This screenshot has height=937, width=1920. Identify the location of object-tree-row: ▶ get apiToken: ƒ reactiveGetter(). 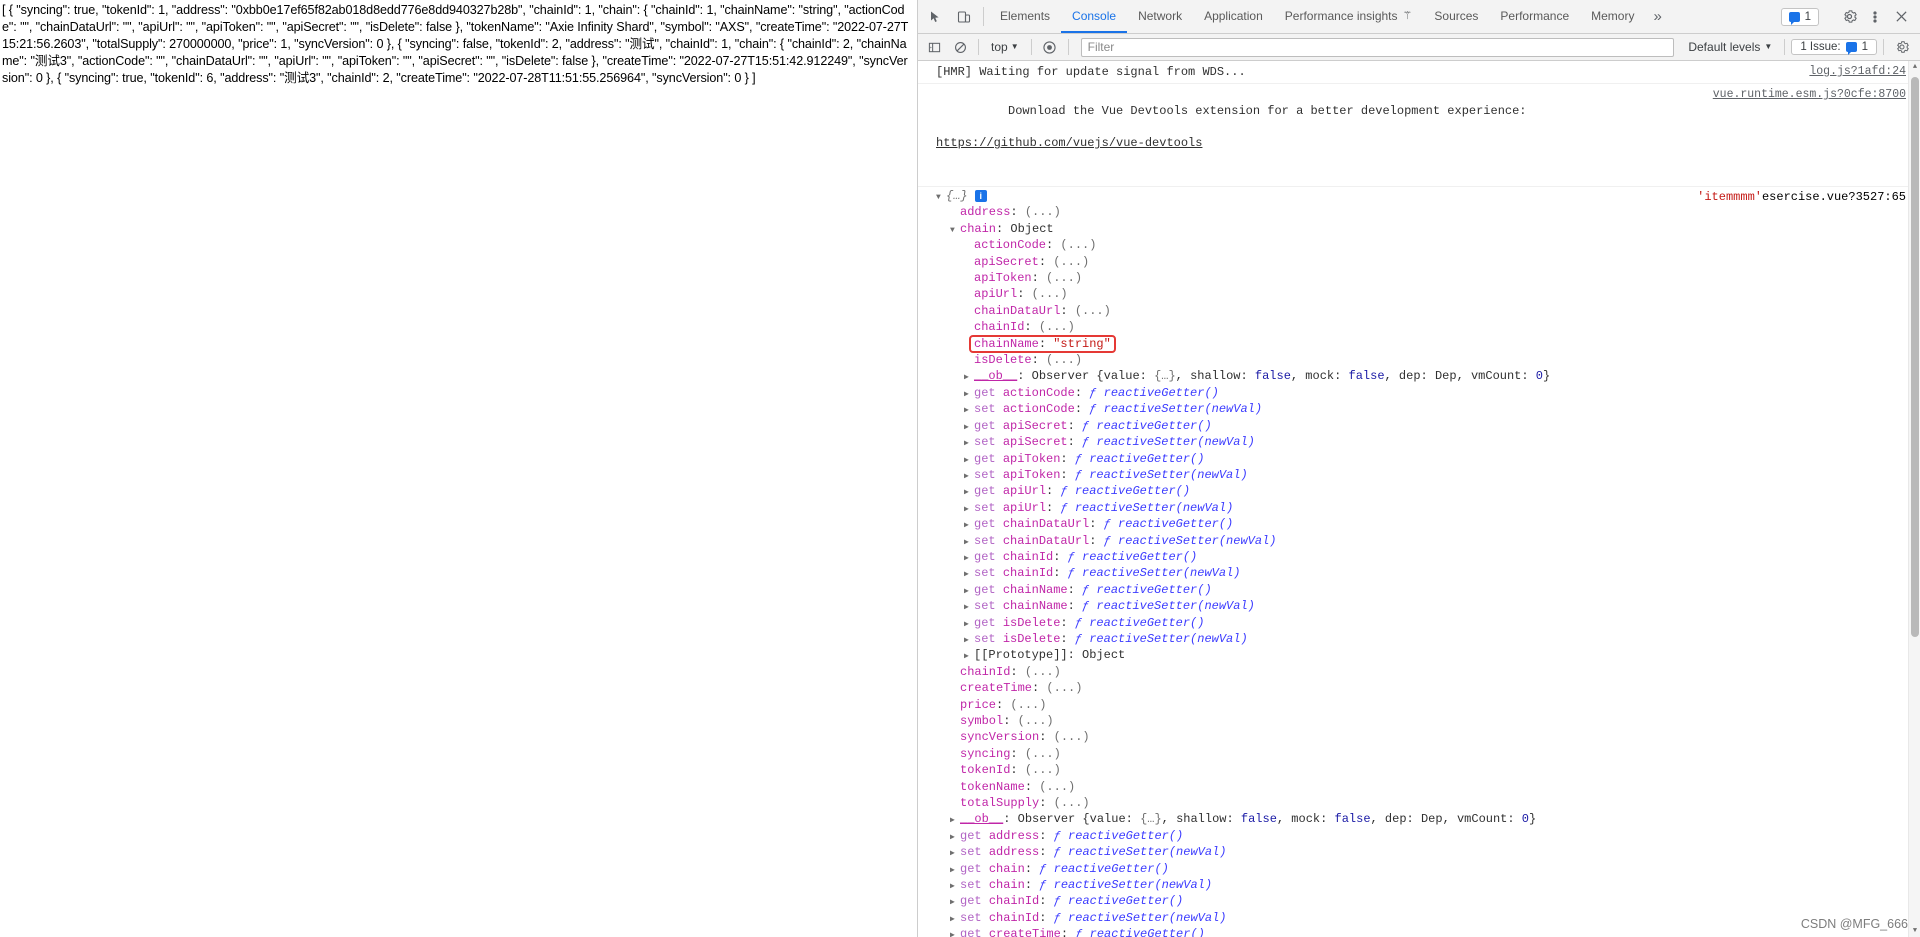
(1234, 460).